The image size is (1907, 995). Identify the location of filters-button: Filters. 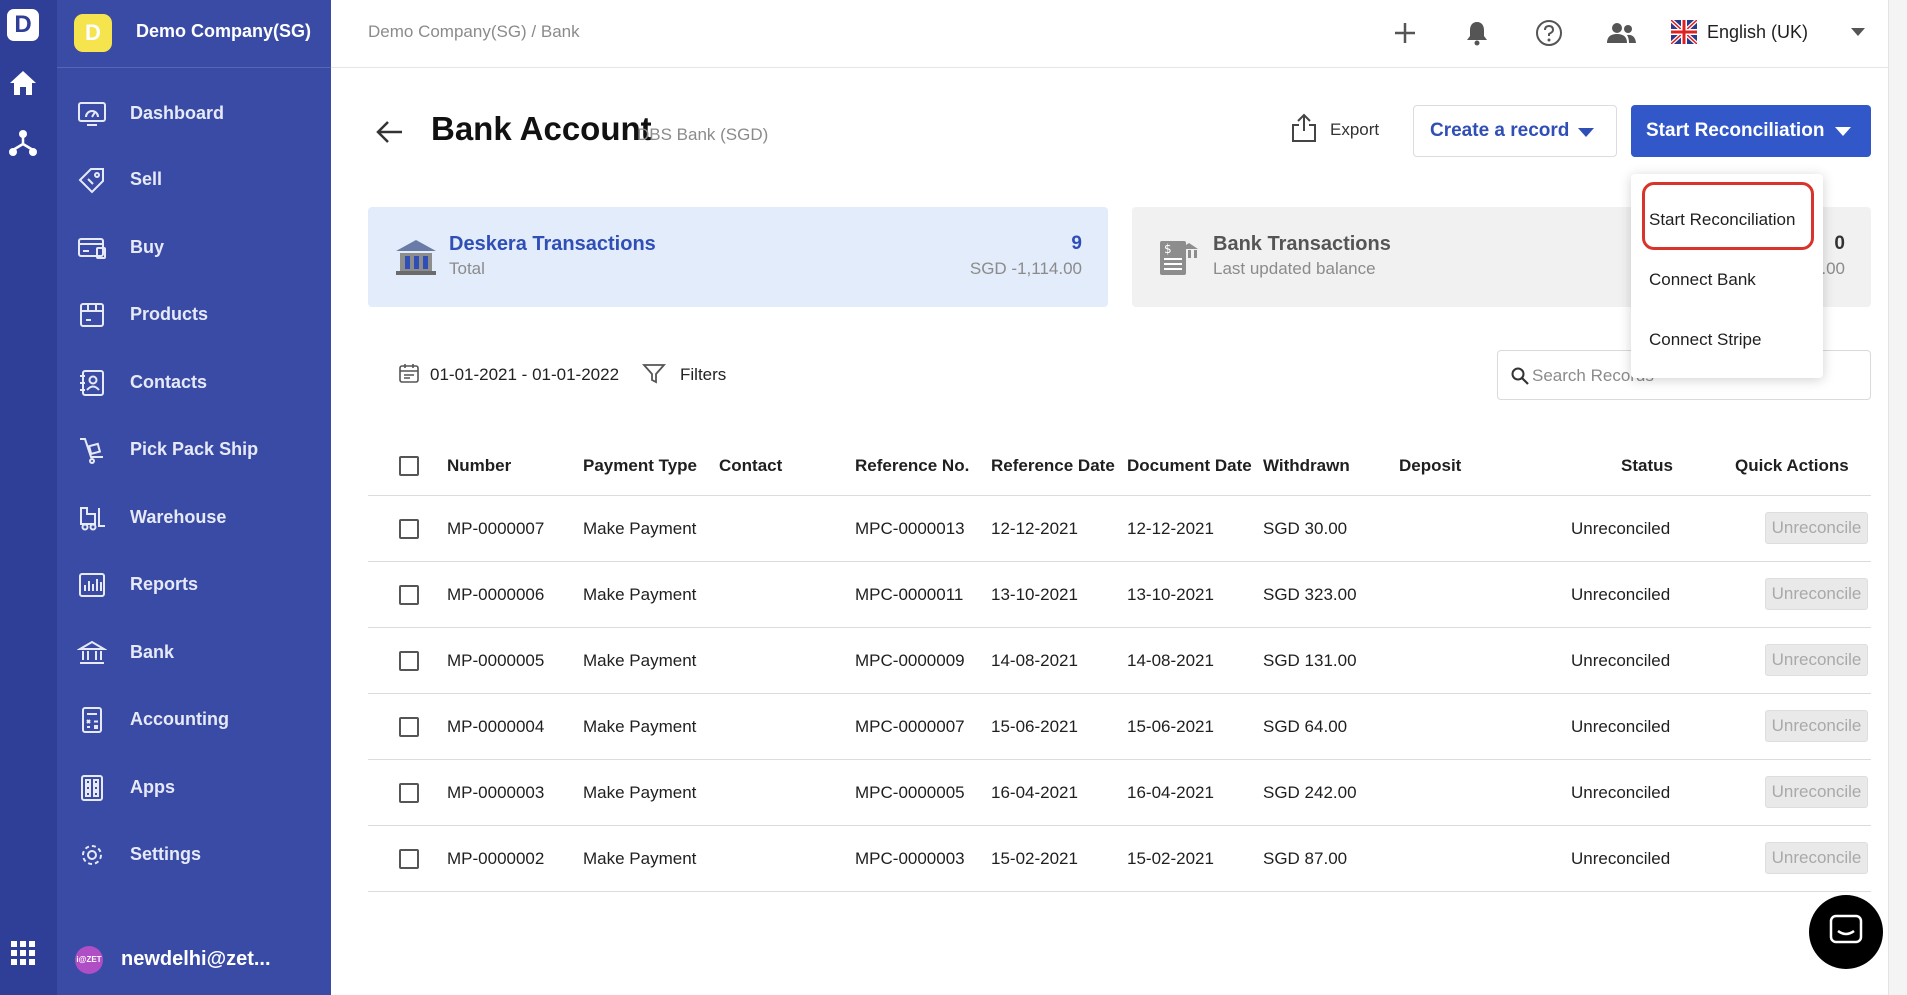
(683, 375).